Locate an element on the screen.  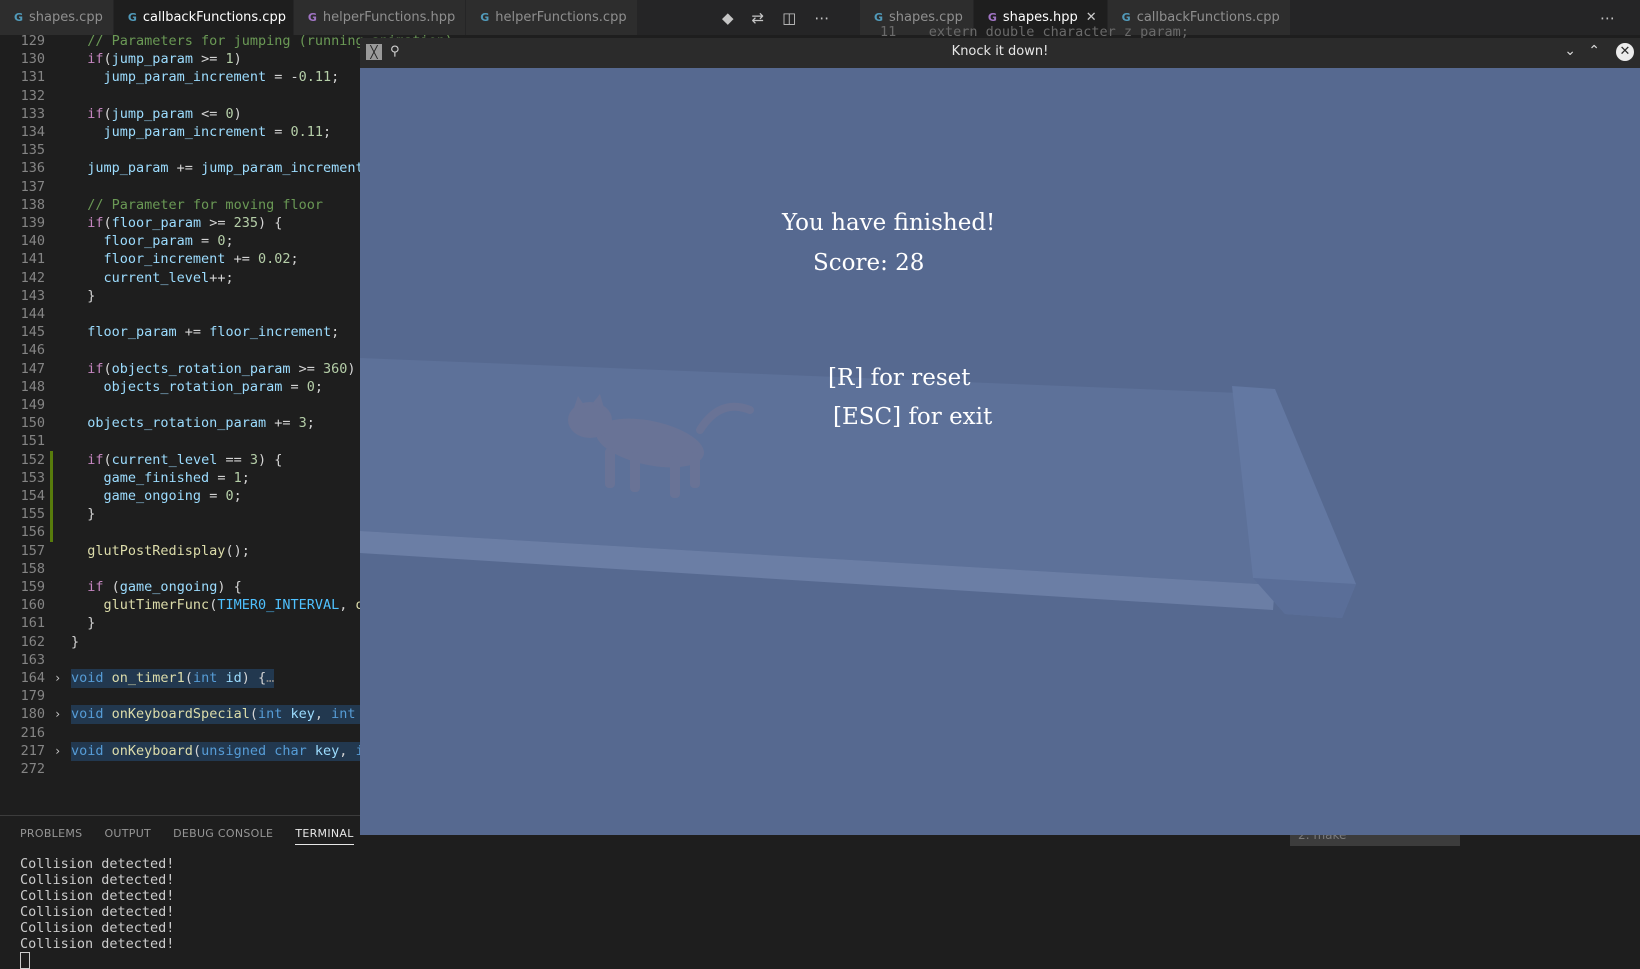
panel-tab-output: OUTPUT is located at coordinates (127, 836).